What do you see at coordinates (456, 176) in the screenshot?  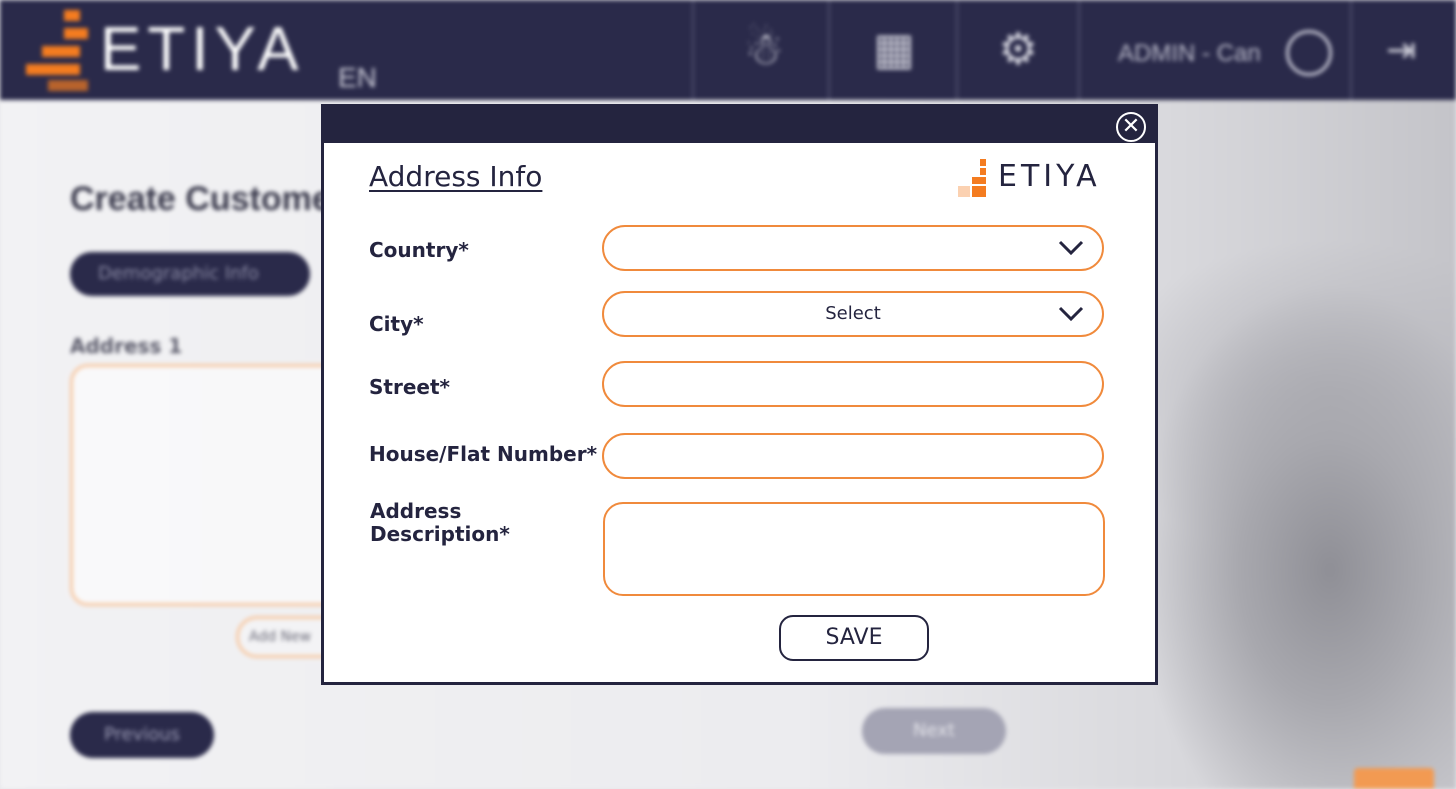 I see `modal-title: Address Info` at bounding box center [456, 176].